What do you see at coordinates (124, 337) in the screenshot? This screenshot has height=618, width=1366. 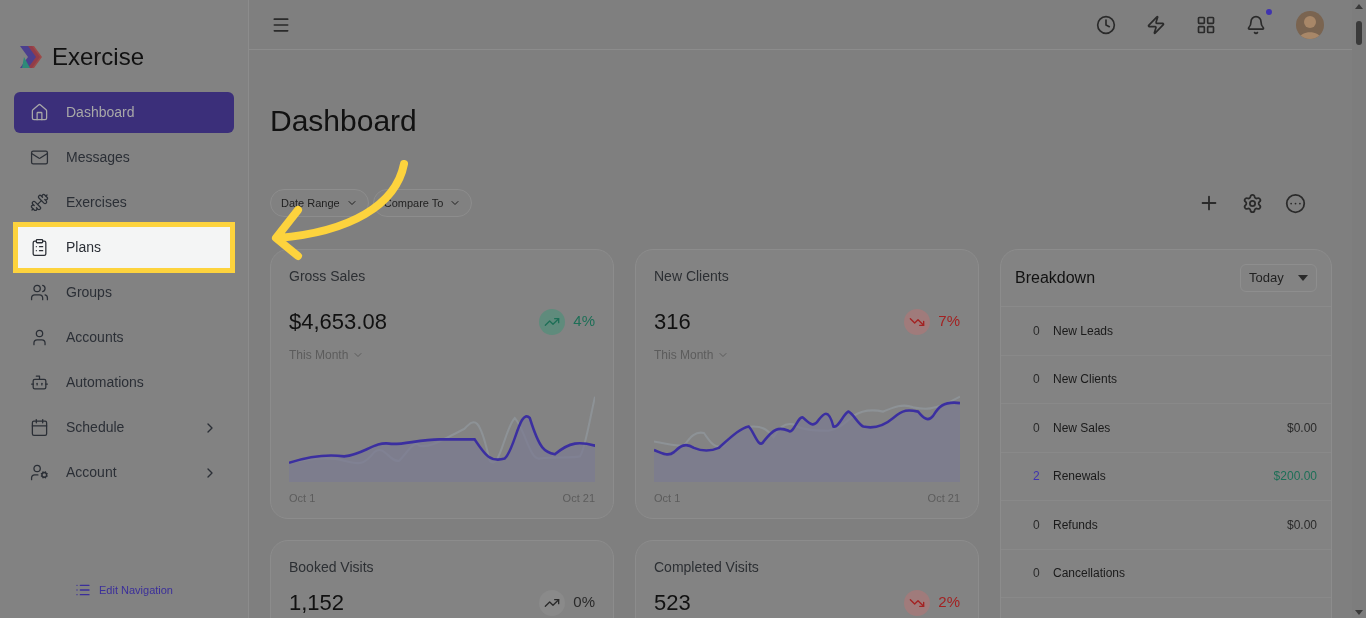 I see `nav-item: Accounts` at bounding box center [124, 337].